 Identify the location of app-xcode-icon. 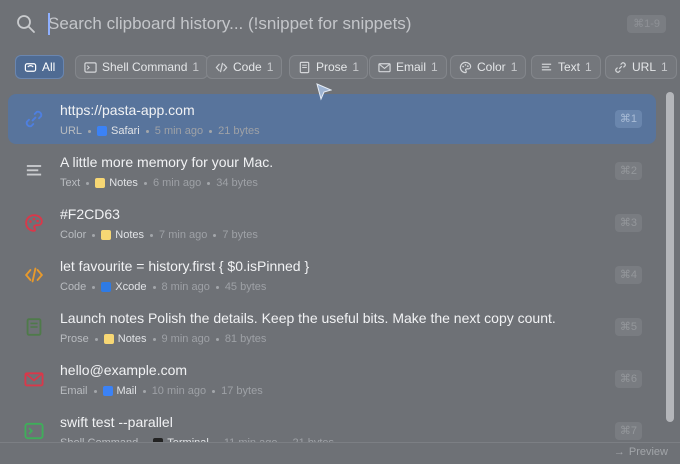
(106, 287).